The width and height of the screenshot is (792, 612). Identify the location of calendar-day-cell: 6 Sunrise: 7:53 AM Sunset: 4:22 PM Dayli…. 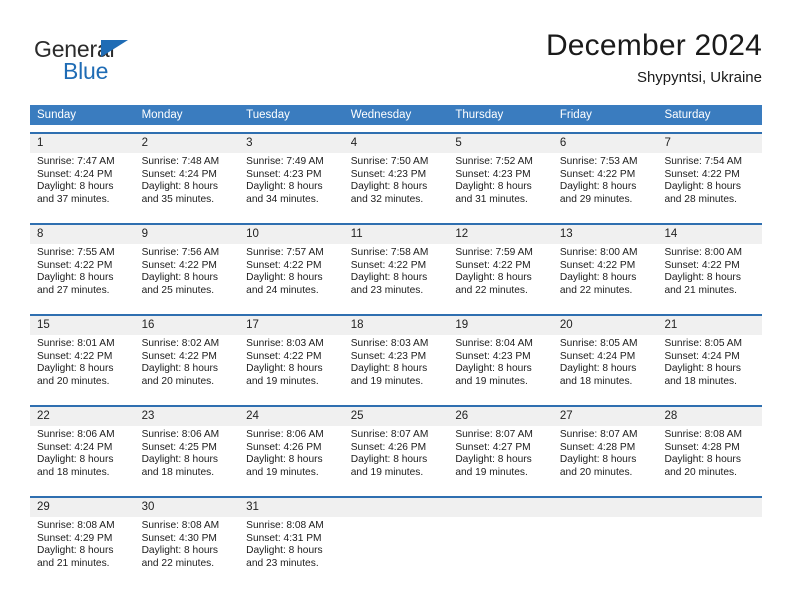
(605, 175).